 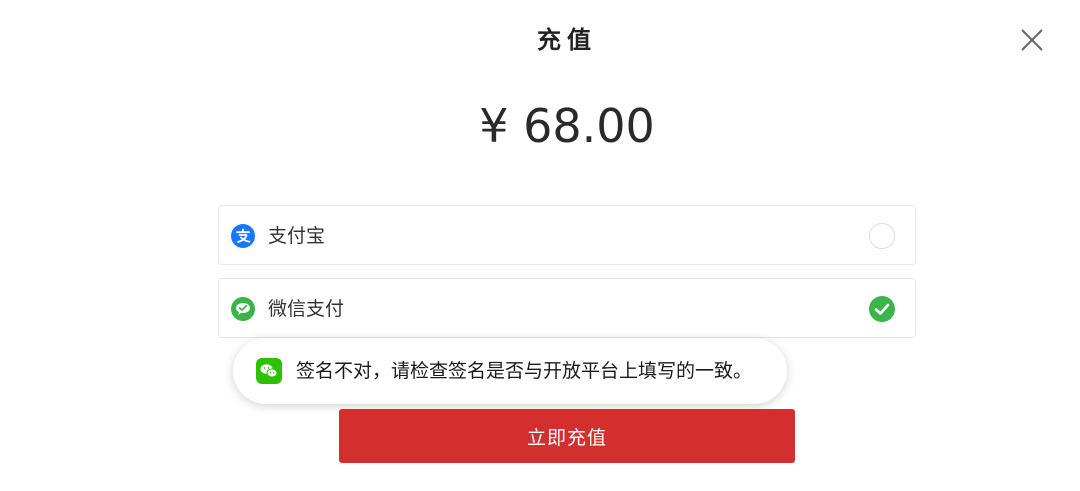 What do you see at coordinates (243, 236) in the screenshot?
I see `alipay-icon` at bounding box center [243, 236].